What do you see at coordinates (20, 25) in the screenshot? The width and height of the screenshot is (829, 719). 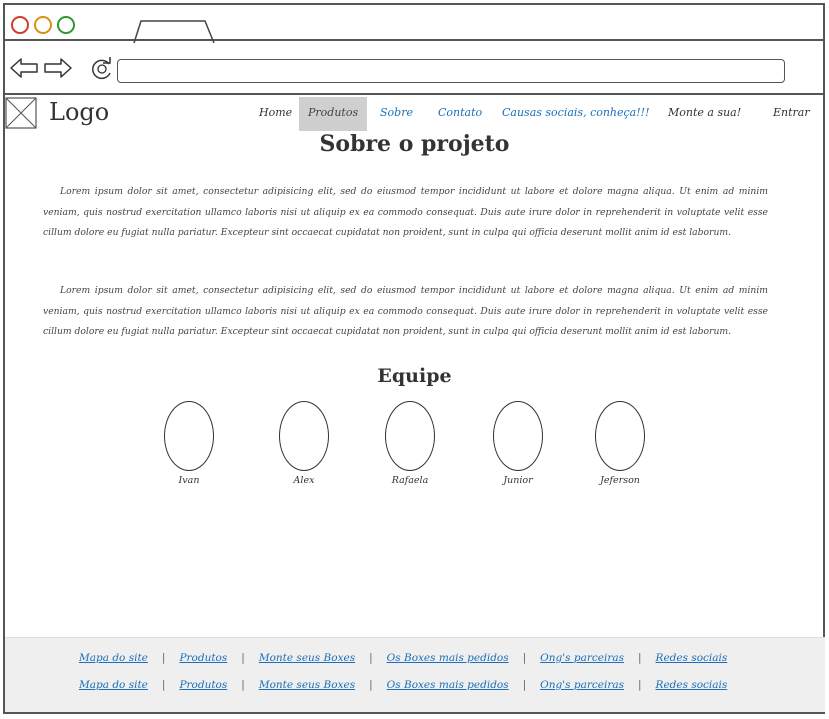 I see `close-window-icon` at bounding box center [20, 25].